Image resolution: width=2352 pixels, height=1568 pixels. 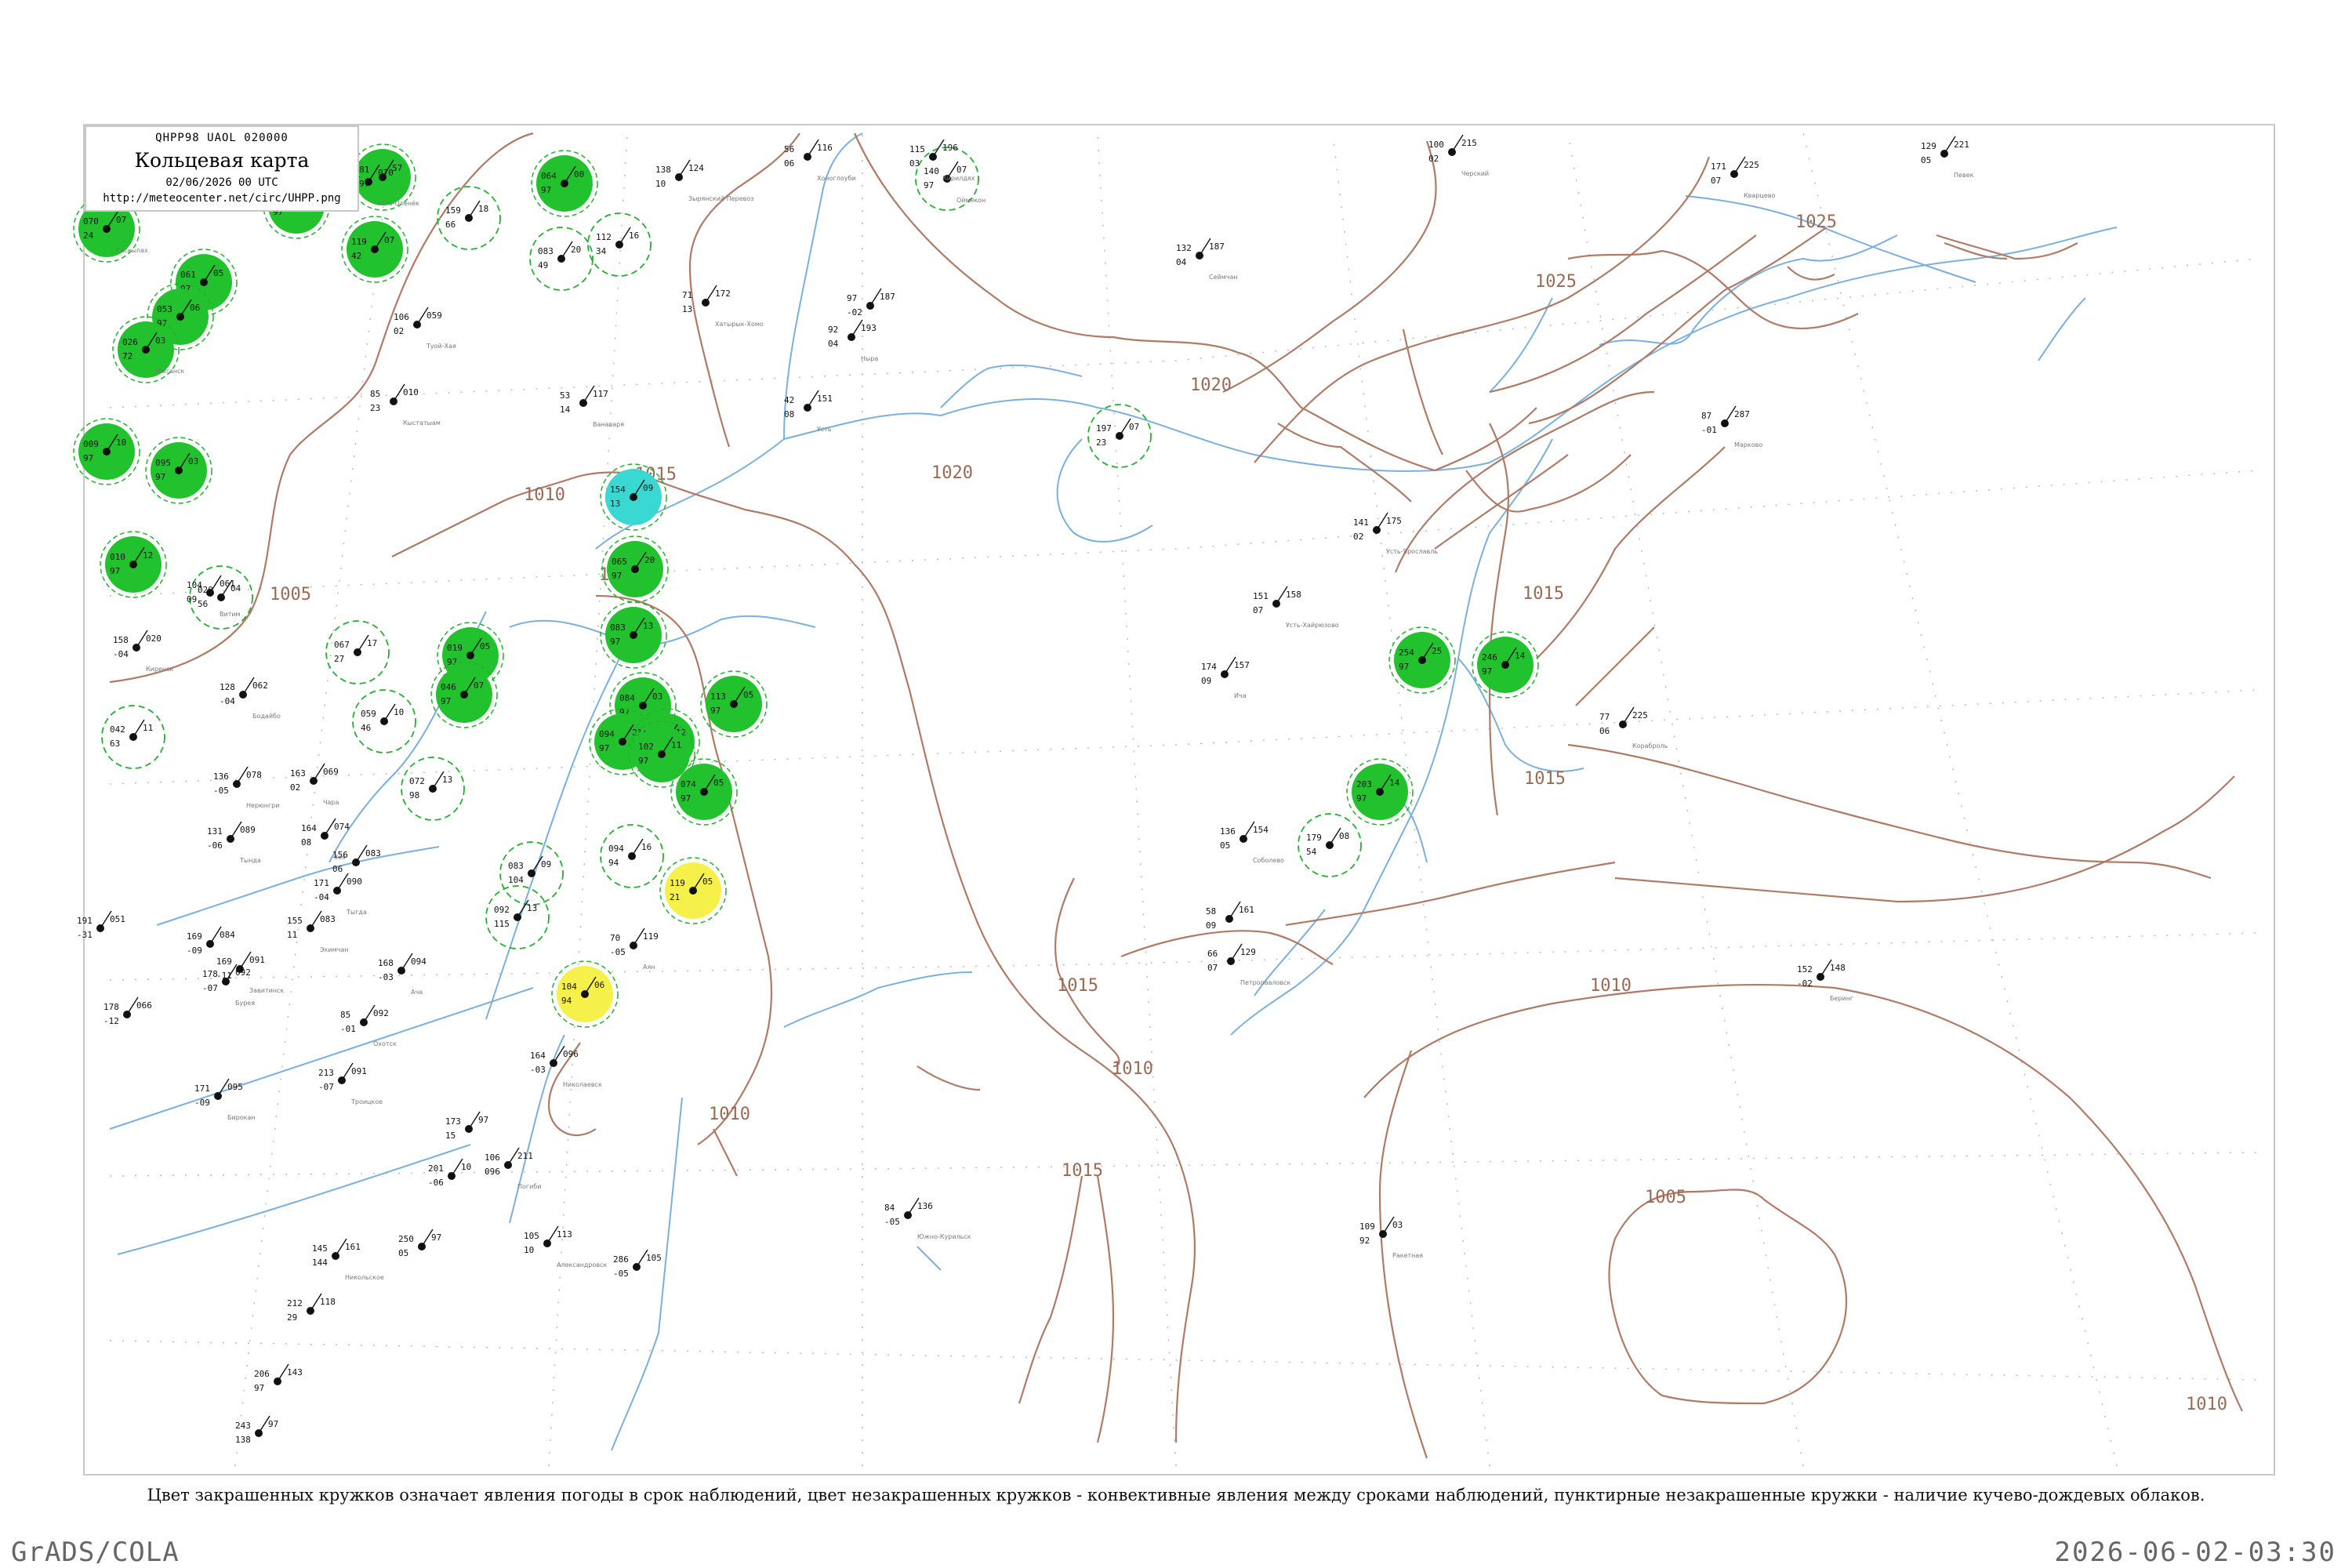 I want to click on station-value: 193, so click(x=869, y=328).